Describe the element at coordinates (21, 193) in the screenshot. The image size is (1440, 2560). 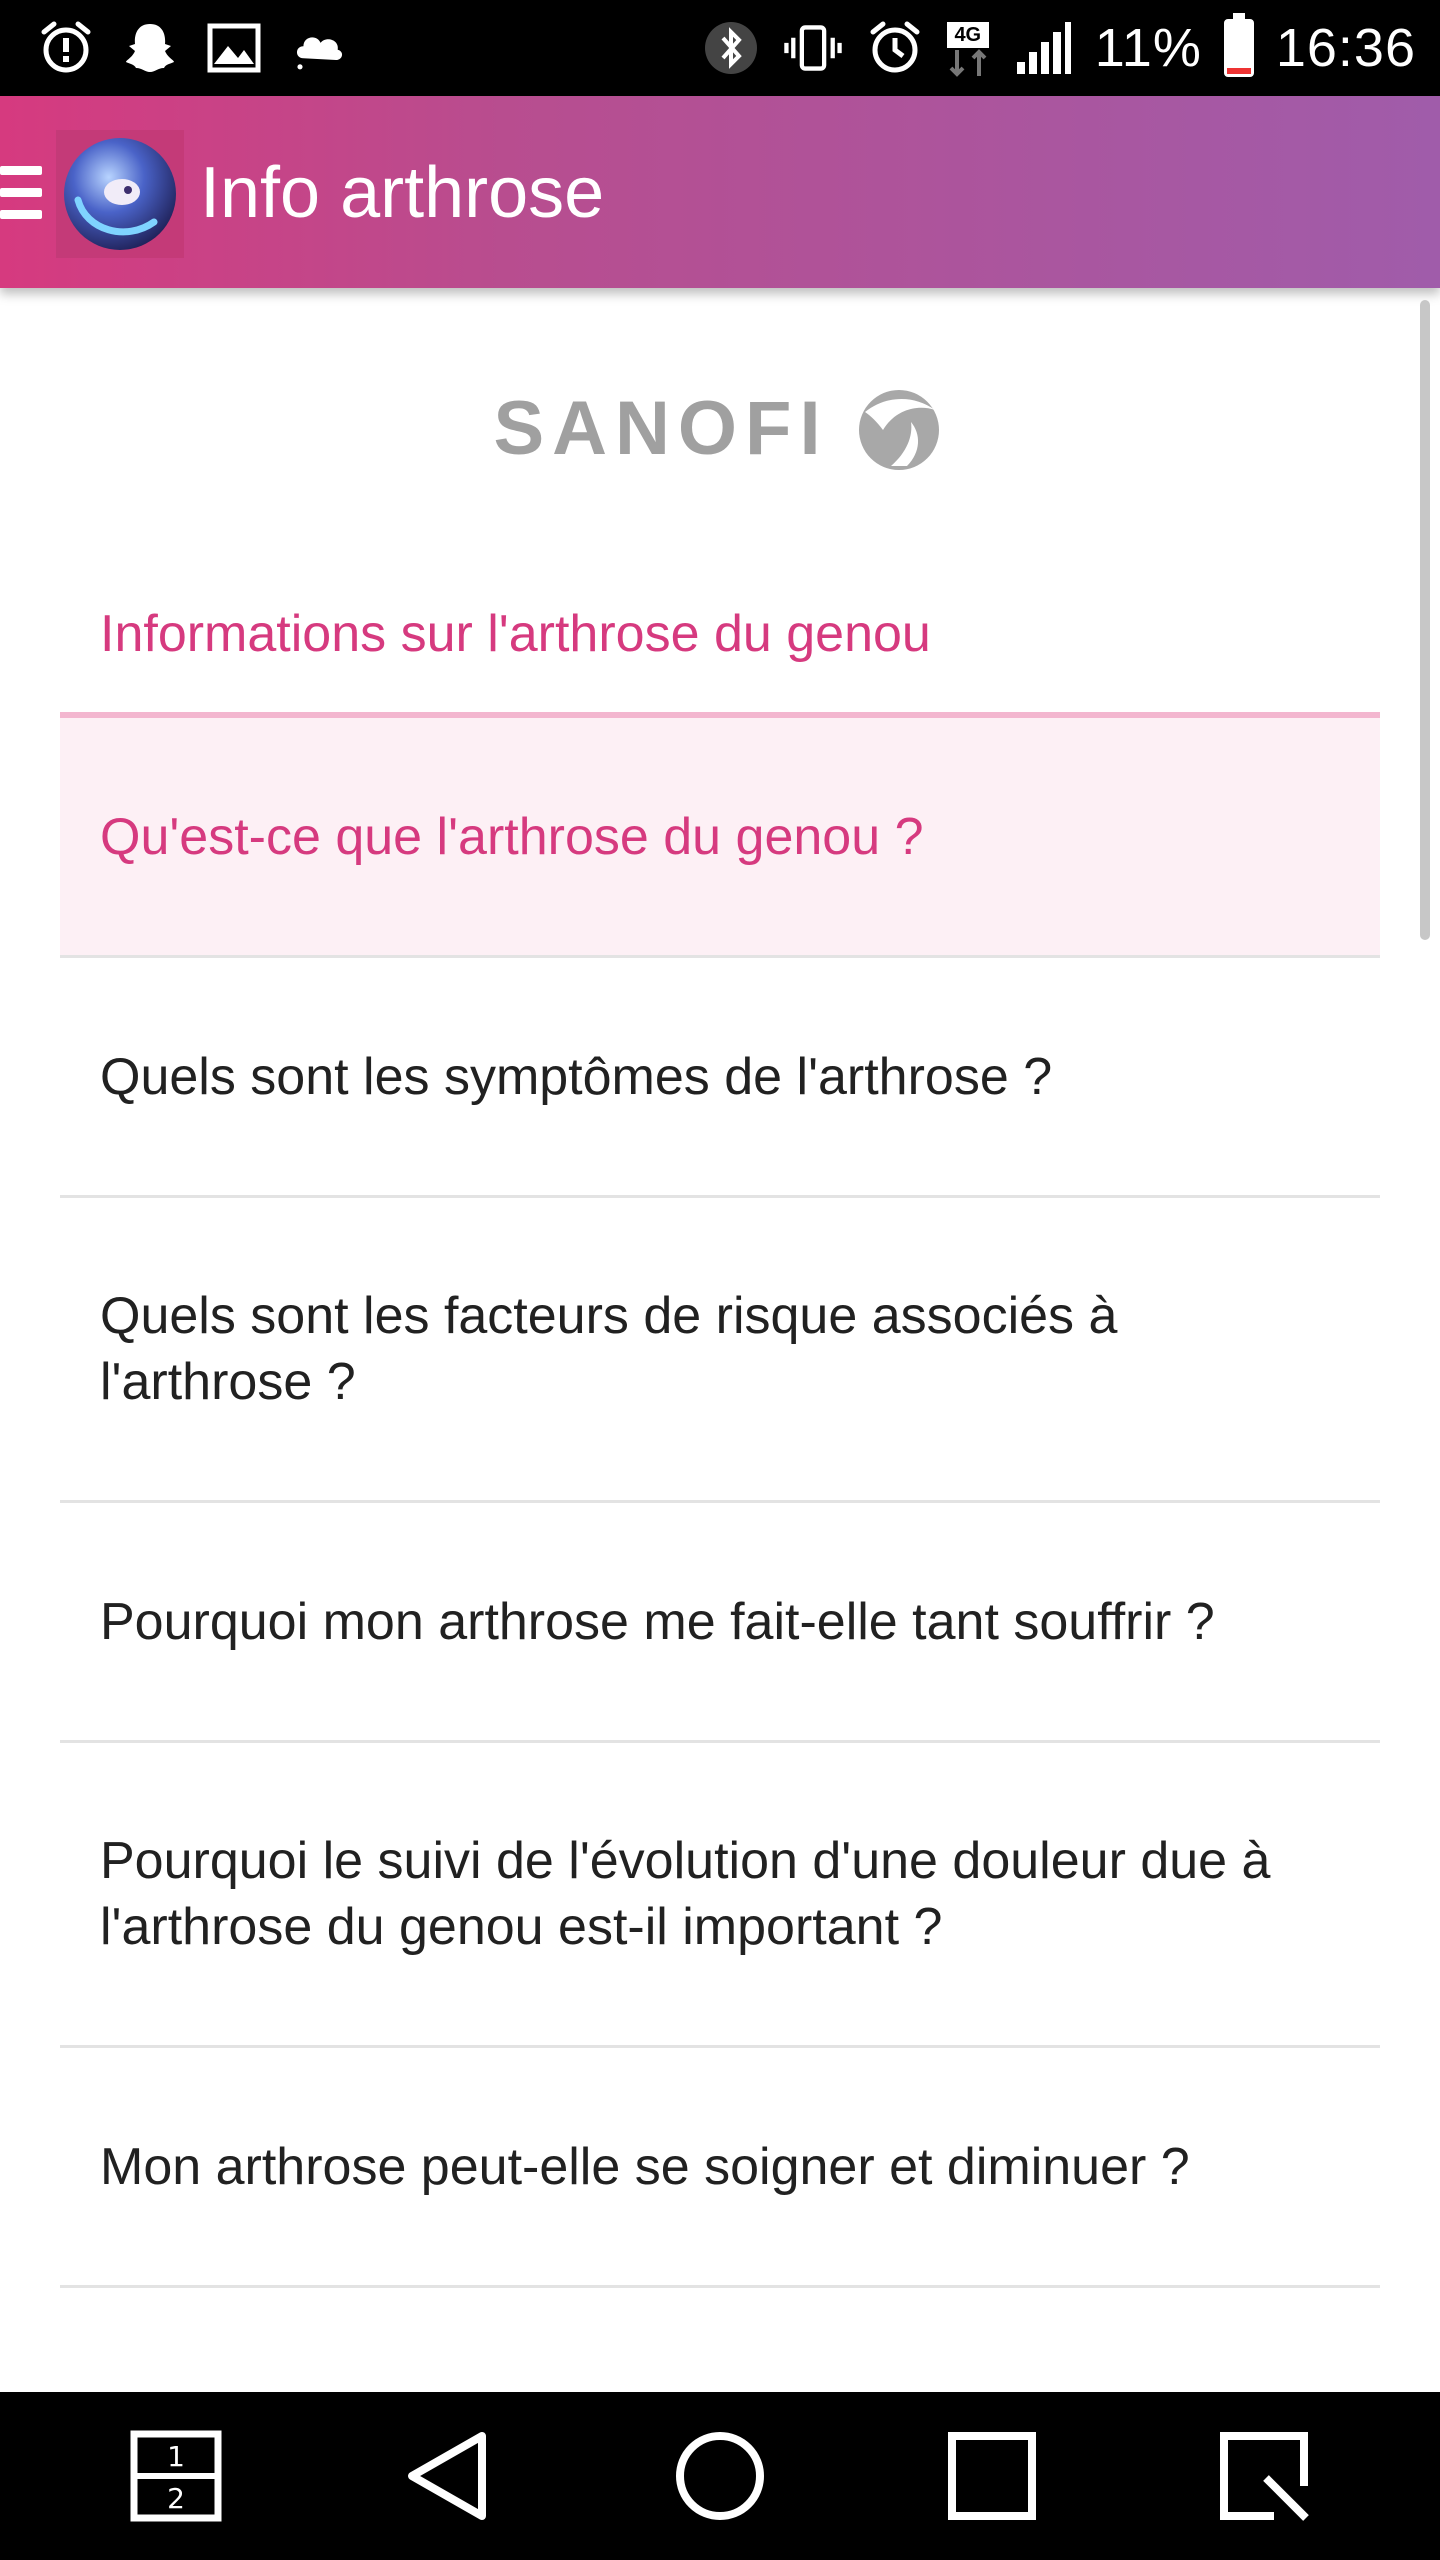
I see `menu-icon` at that location.